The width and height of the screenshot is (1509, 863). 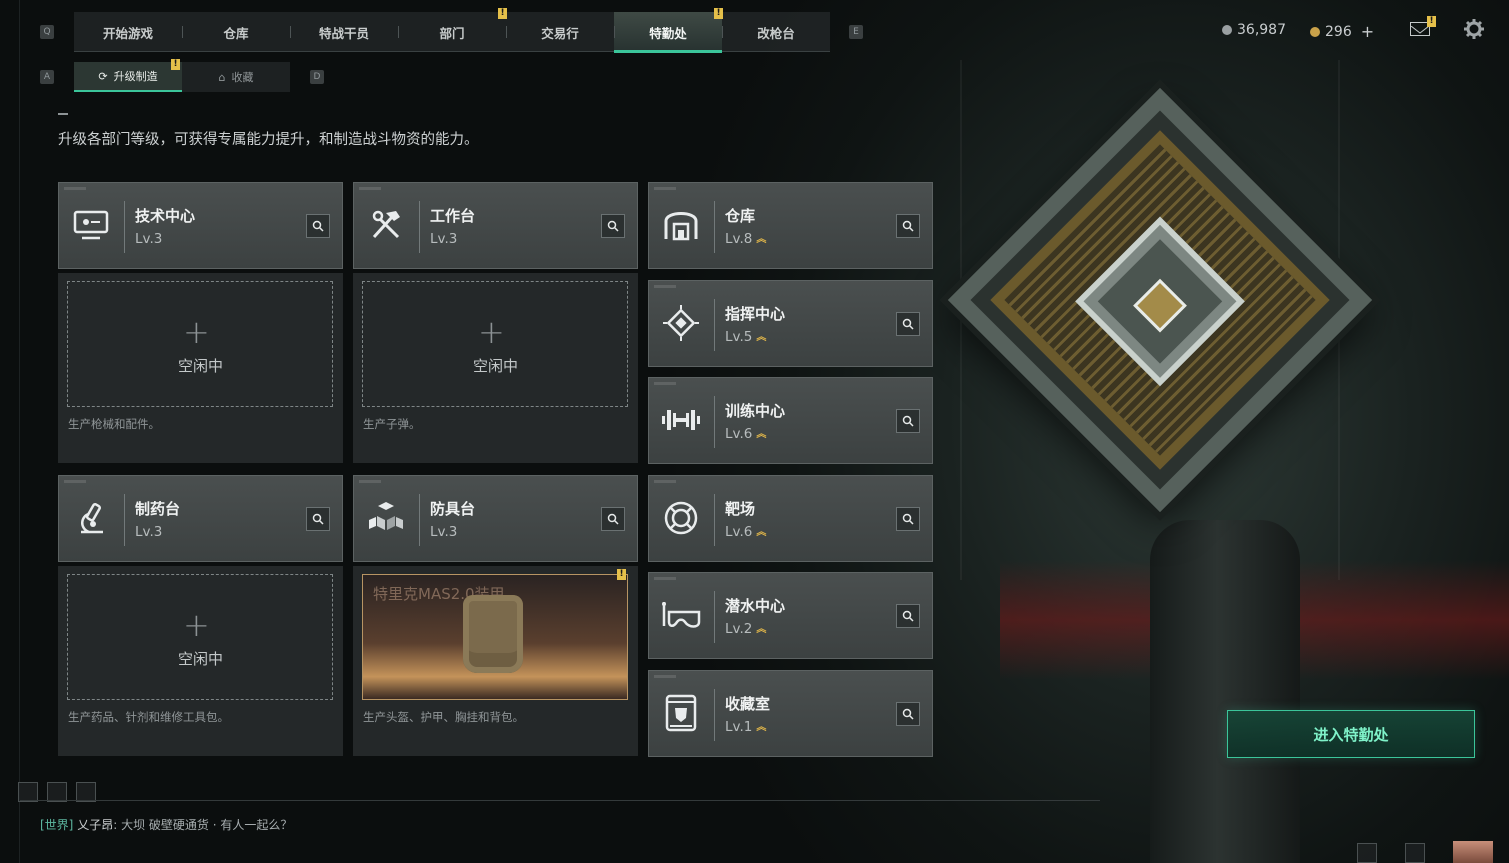 What do you see at coordinates (790, 323) in the screenshot?
I see `dept-card-command-center: 指挥中心 Lv.5 ︽` at bounding box center [790, 323].